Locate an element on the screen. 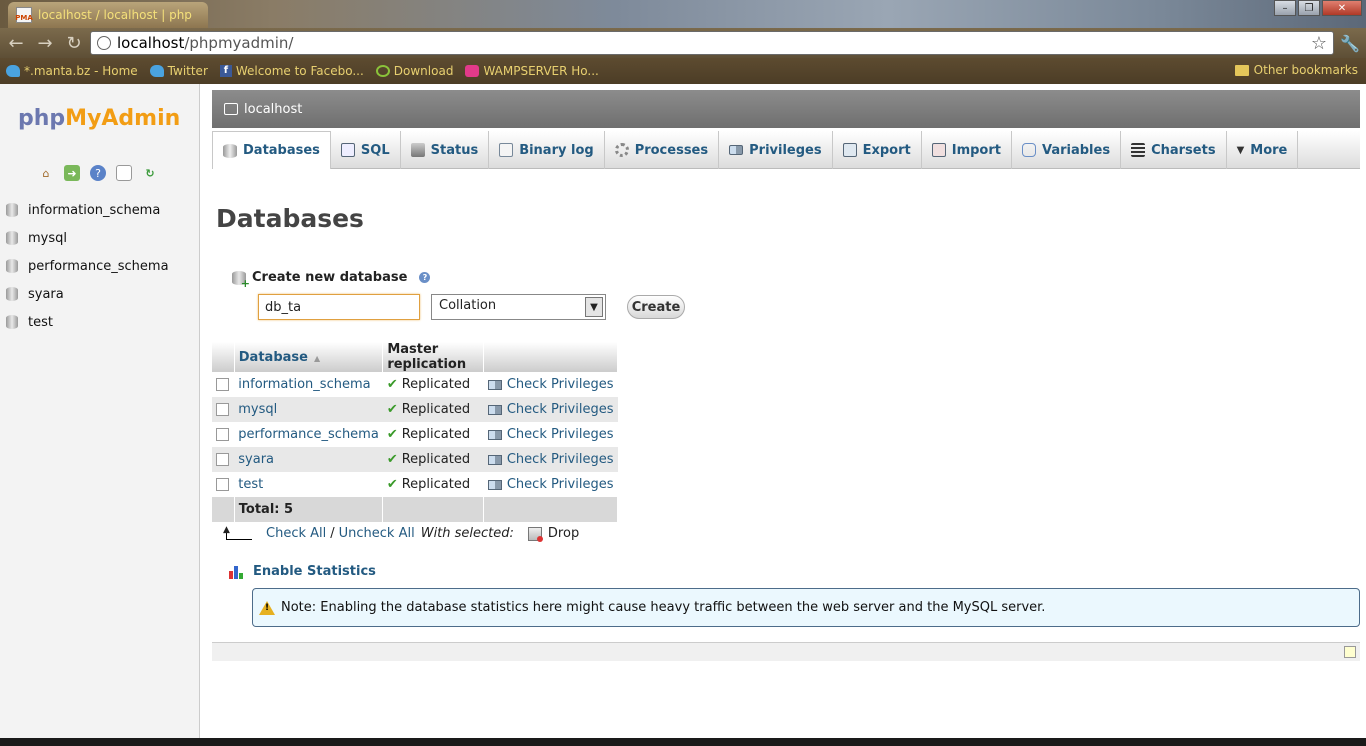 Image resolution: width=1366 pixels, height=746 pixels. charsets-icon is located at coordinates (1138, 150).